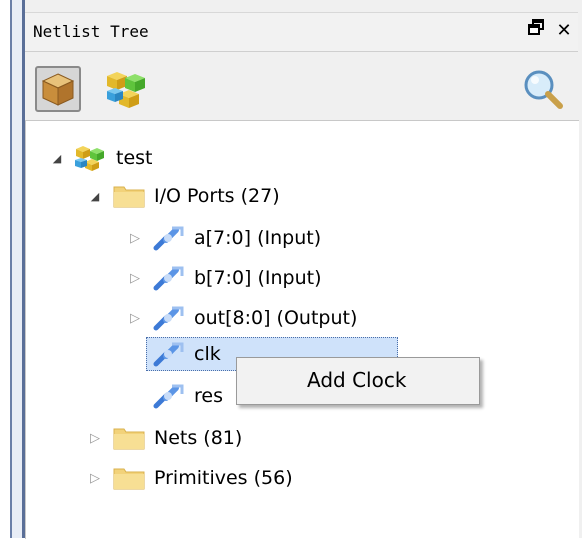 This screenshot has width=582, height=539. I want to click on context-menu: Add Clock, so click(358, 381).